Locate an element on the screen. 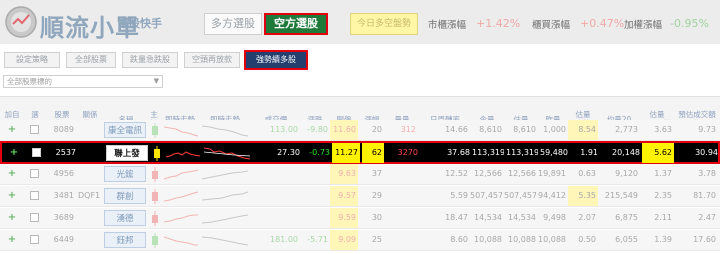 The image size is (720, 254). stock-name: 康全電訊 is located at coordinates (125, 130).